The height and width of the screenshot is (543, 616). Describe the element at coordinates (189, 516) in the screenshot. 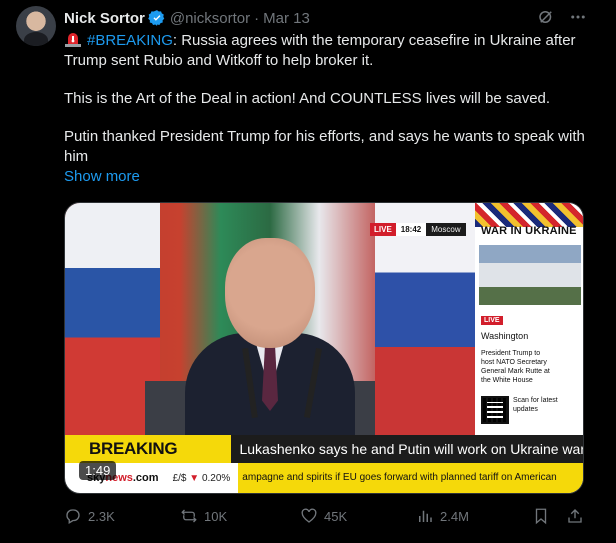

I see `repost-icon` at that location.